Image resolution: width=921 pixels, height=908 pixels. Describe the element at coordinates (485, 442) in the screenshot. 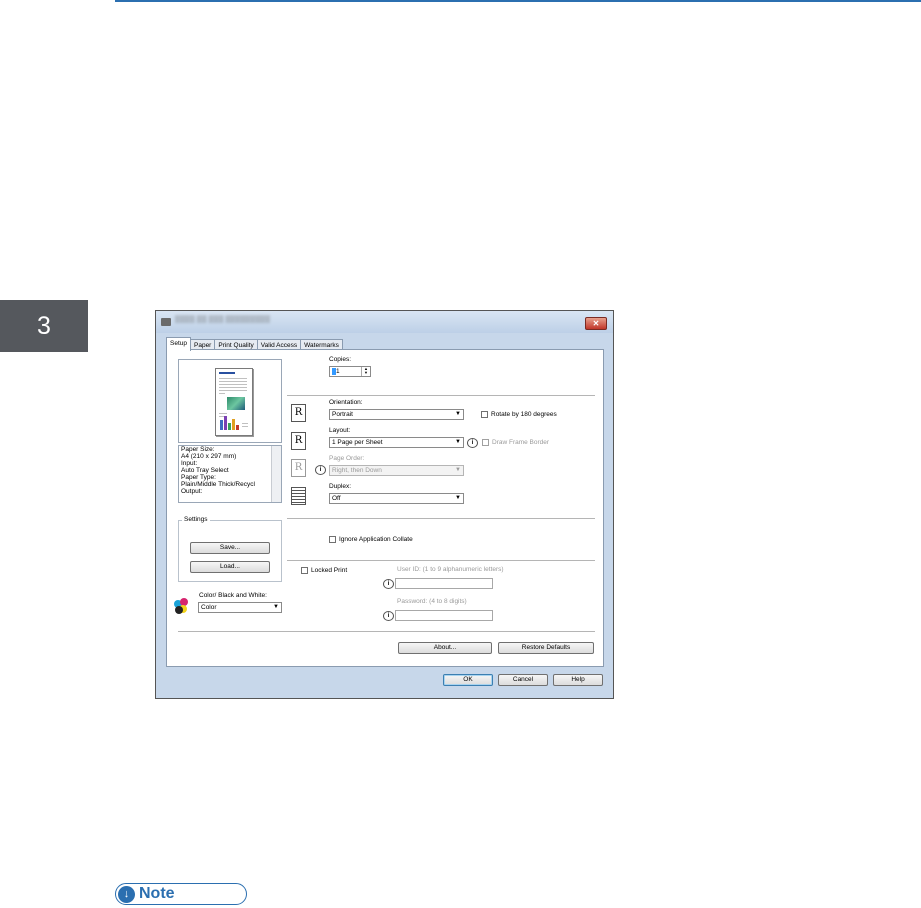

I see `draw-frame-border-checkbox` at that location.